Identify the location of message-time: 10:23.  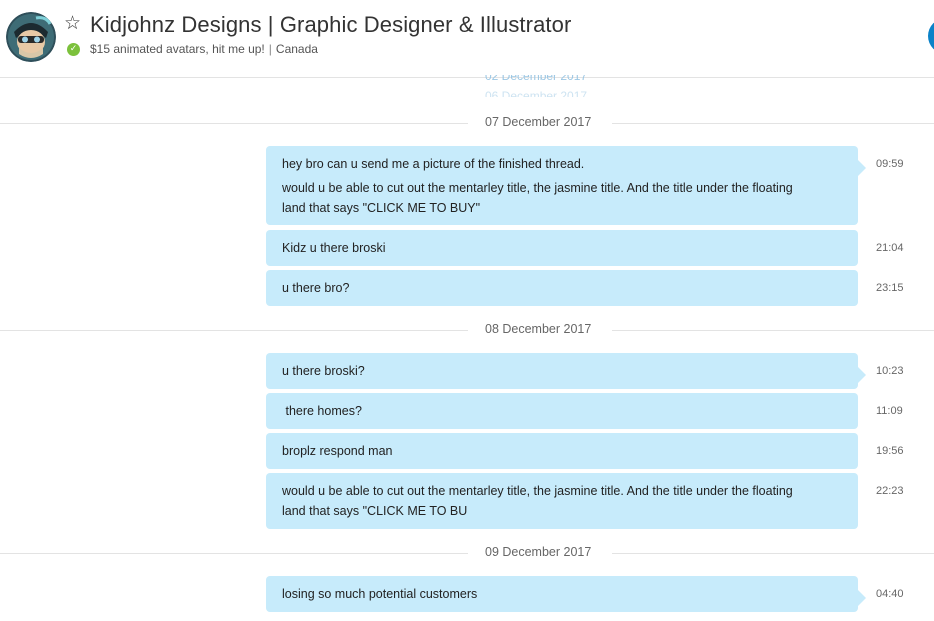
(890, 371).